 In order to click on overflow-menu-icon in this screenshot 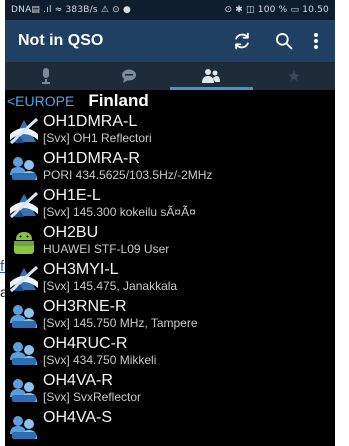, I will do `click(316, 41)`.